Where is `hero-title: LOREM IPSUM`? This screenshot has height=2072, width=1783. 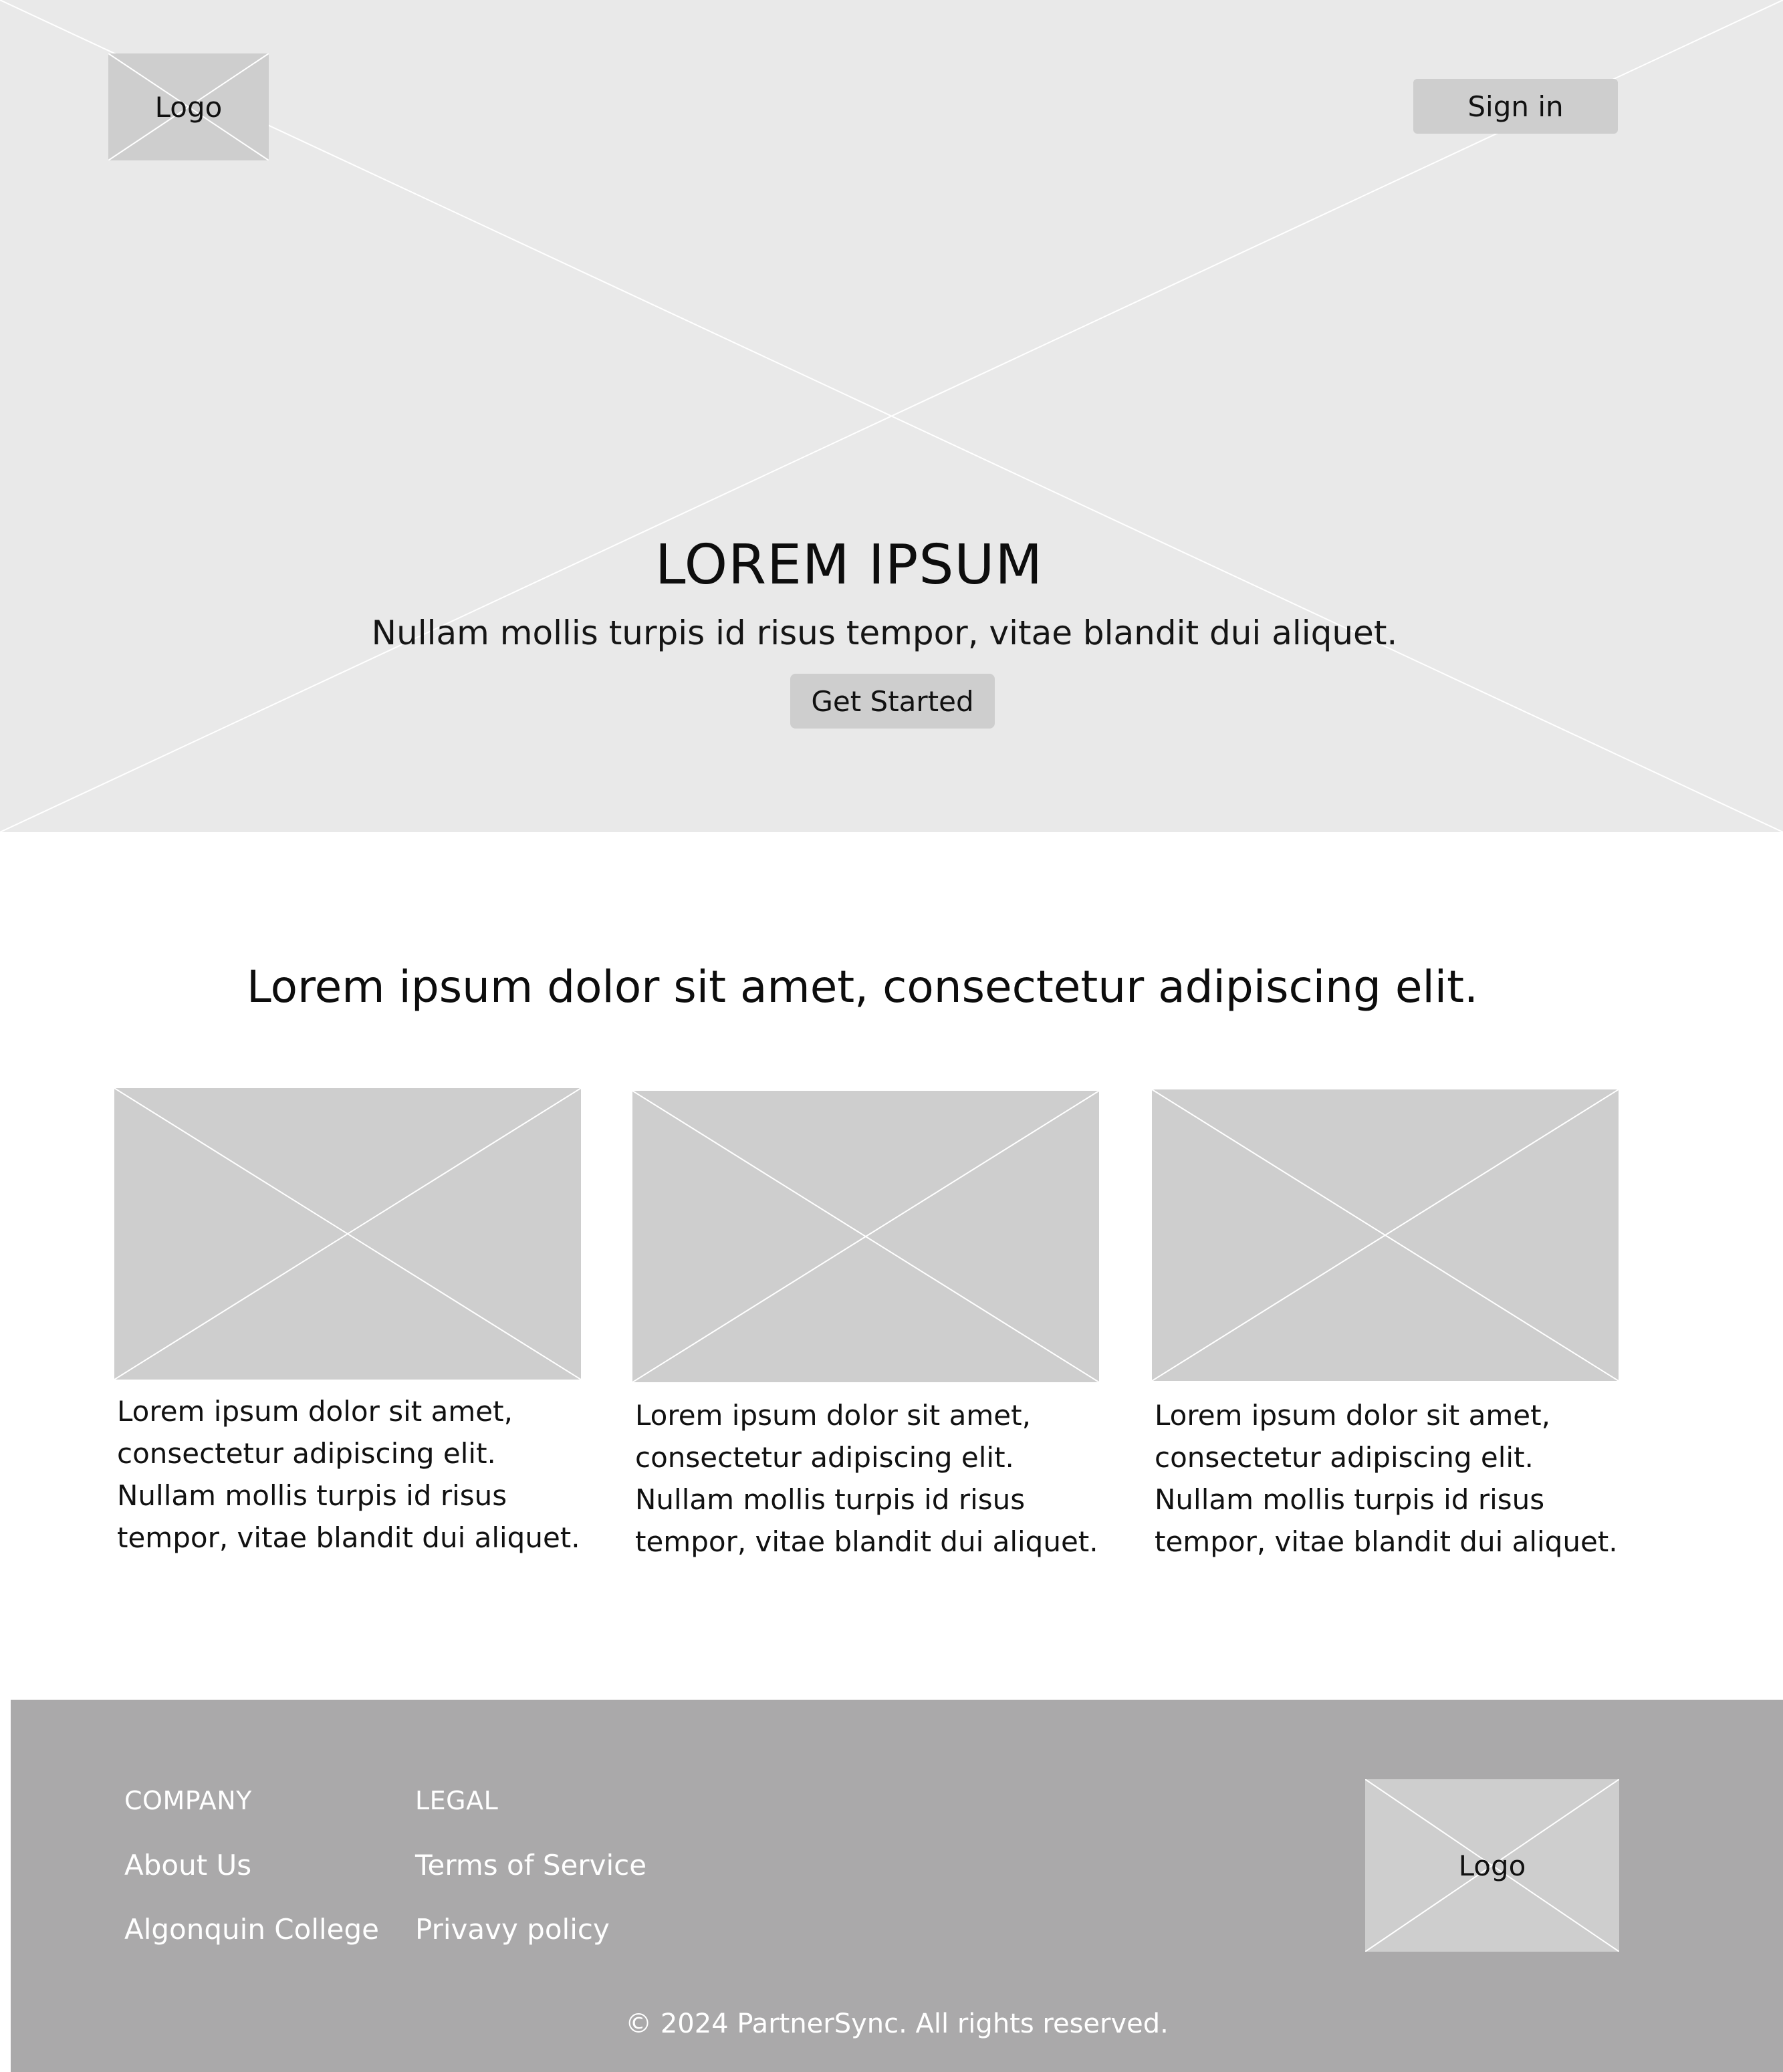
hero-title: LOREM IPSUM is located at coordinates (849, 565).